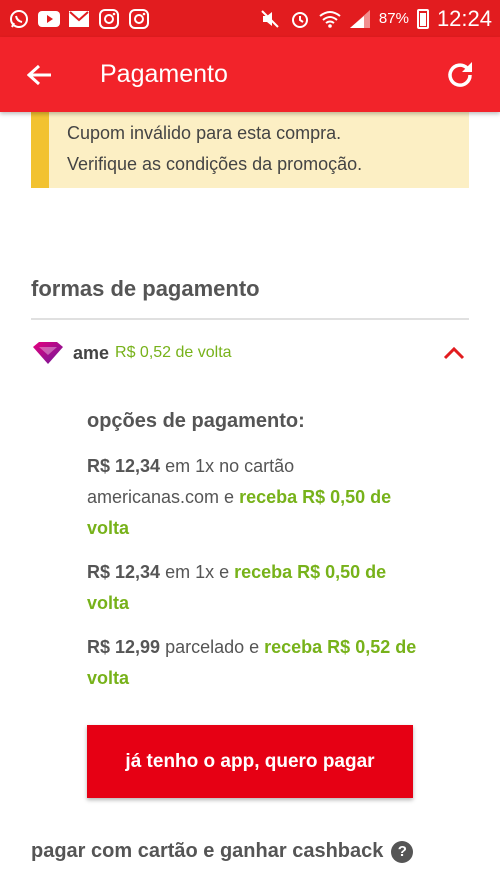  What do you see at coordinates (422, 18) in the screenshot?
I see `battery-icon` at bounding box center [422, 18].